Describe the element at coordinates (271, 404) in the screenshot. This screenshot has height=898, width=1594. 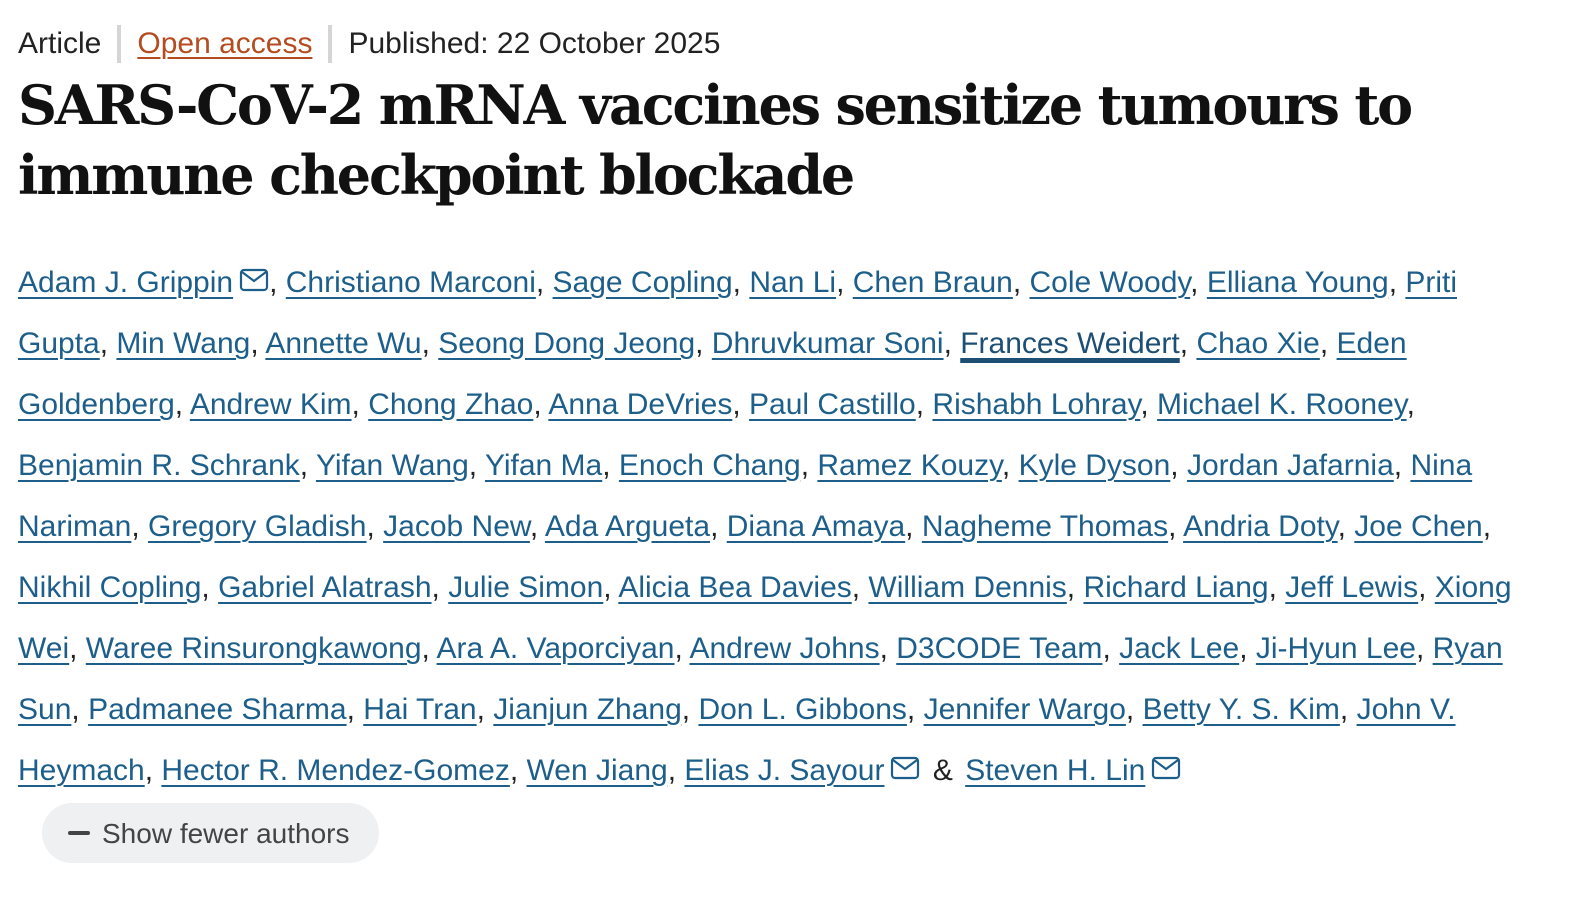
I see `author-link: Andrew Kim` at that location.